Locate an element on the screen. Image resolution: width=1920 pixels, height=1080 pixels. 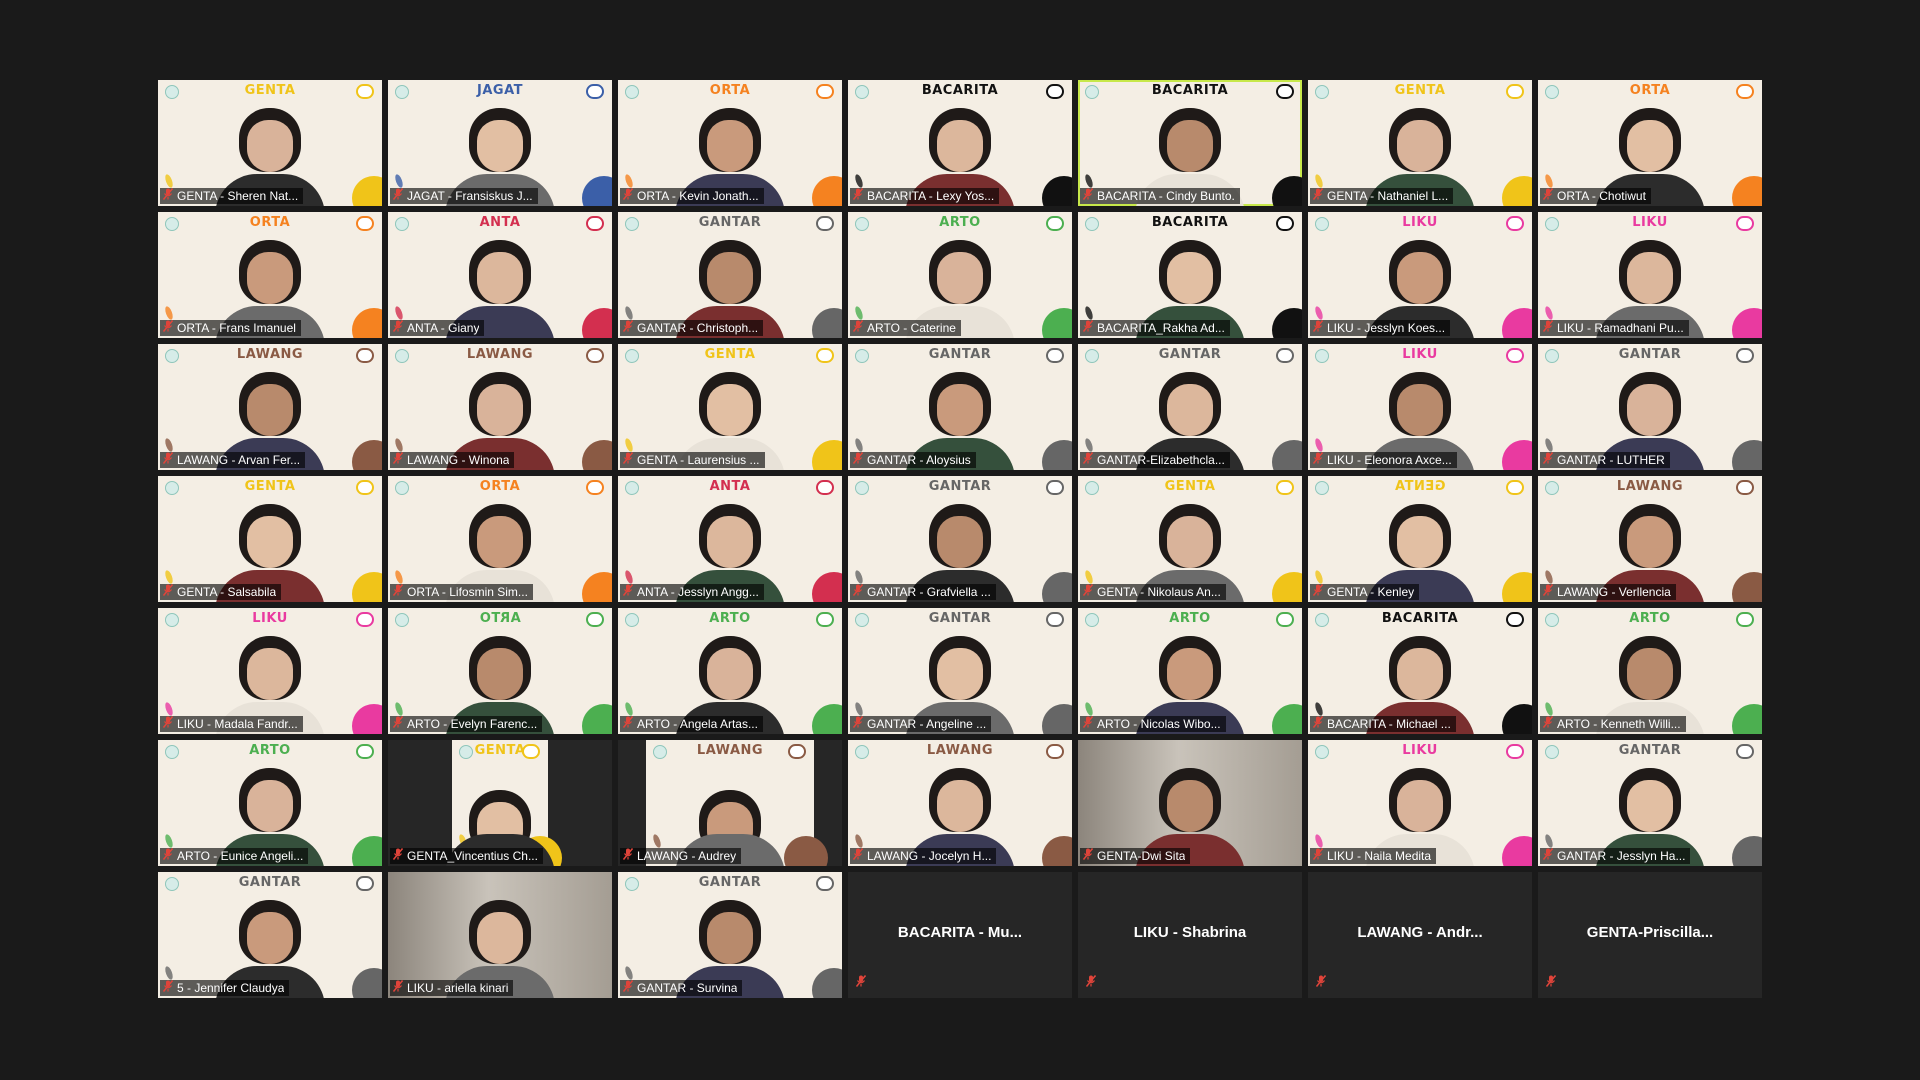
participant-tile: LAWANG LAWANG - Audrey is located at coordinates (730, 803).